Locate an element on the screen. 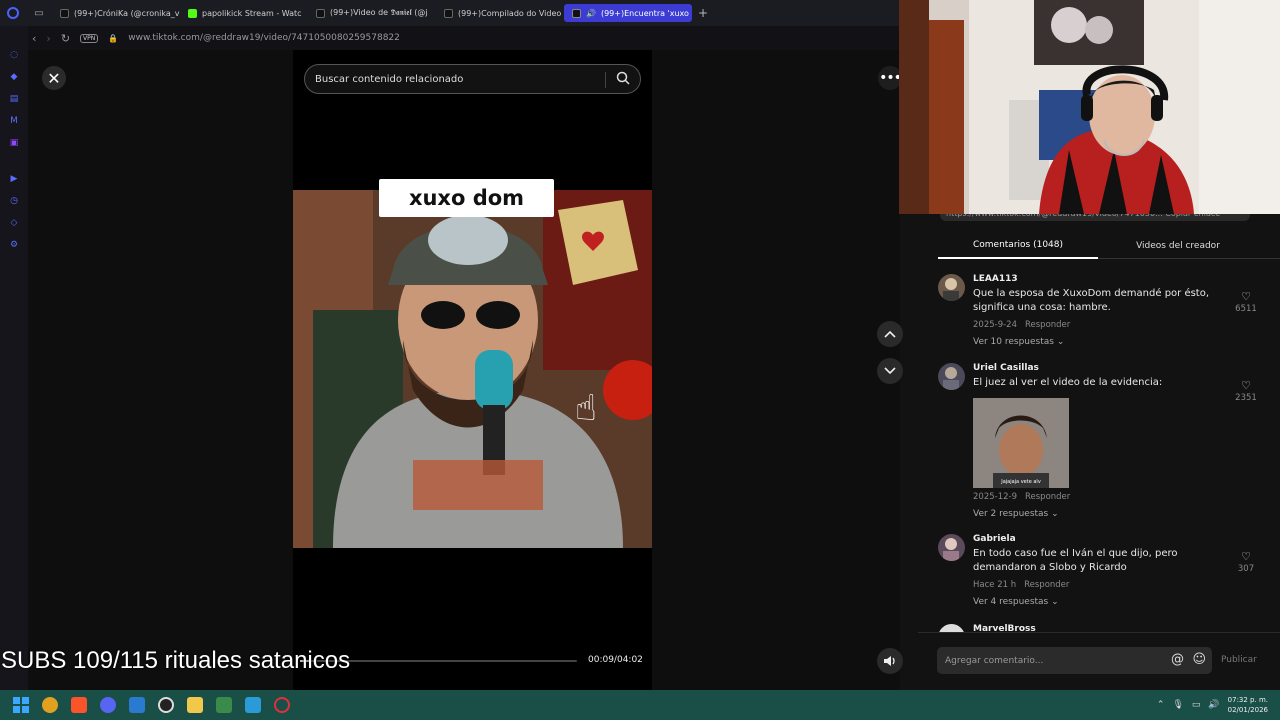 Image resolution: width=1280 pixels, height=720 pixels. video-player: ☝ is located at coordinates (472, 369).